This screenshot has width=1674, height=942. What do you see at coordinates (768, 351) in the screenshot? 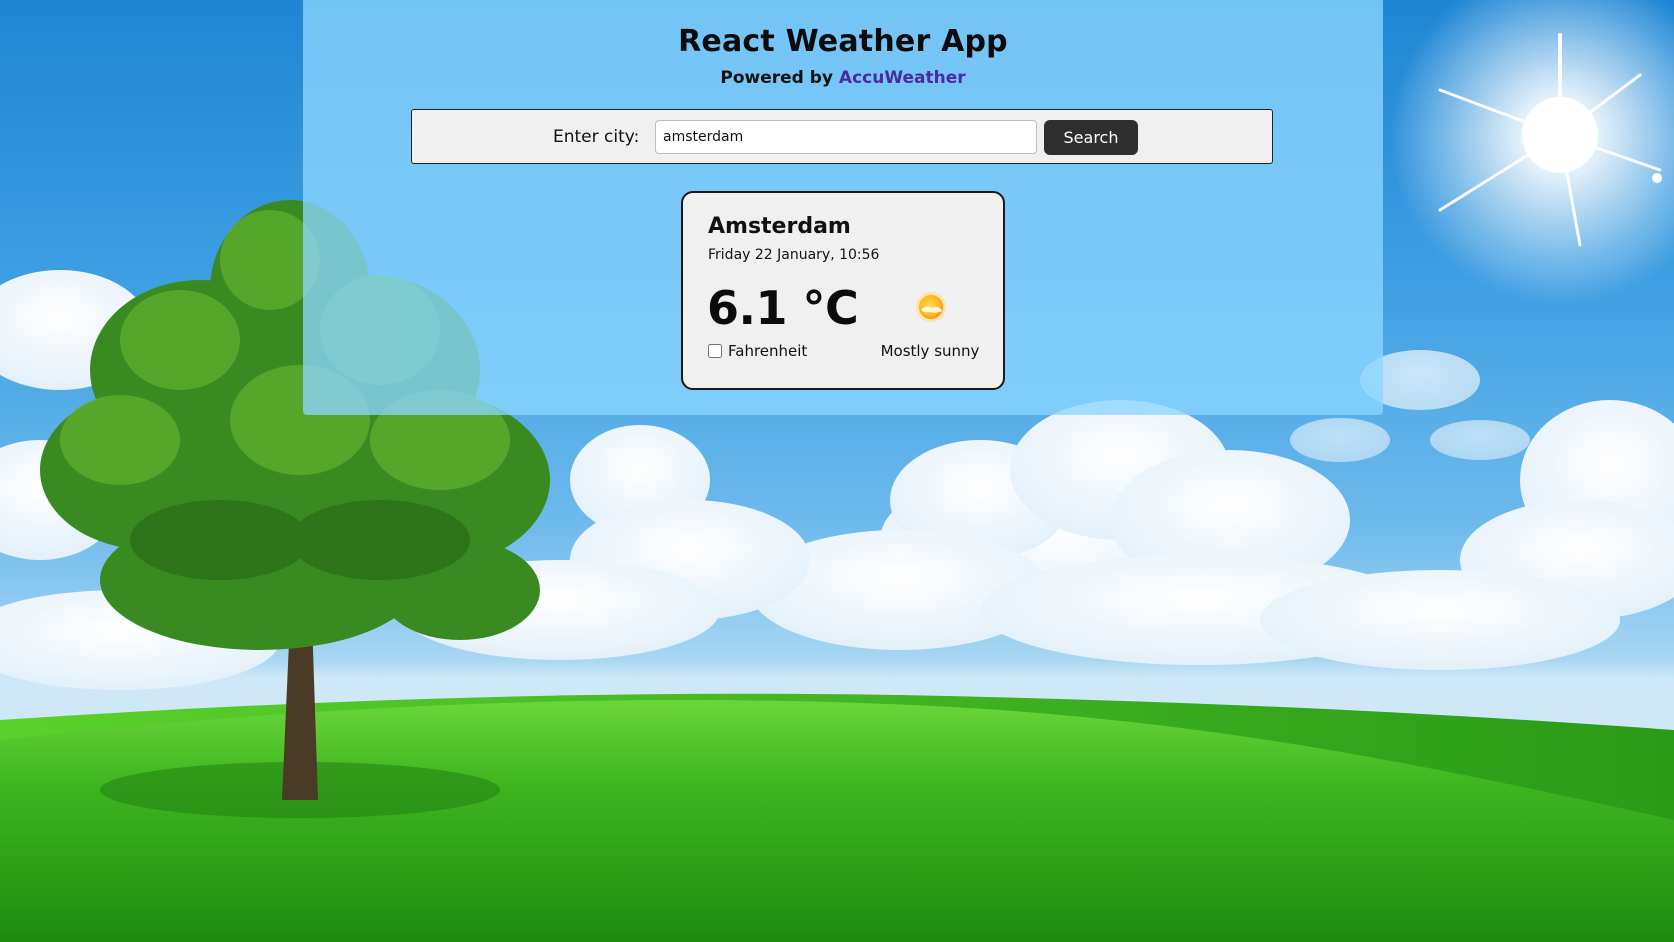
I see `fahrenheit-label: Fahrenheit` at bounding box center [768, 351].